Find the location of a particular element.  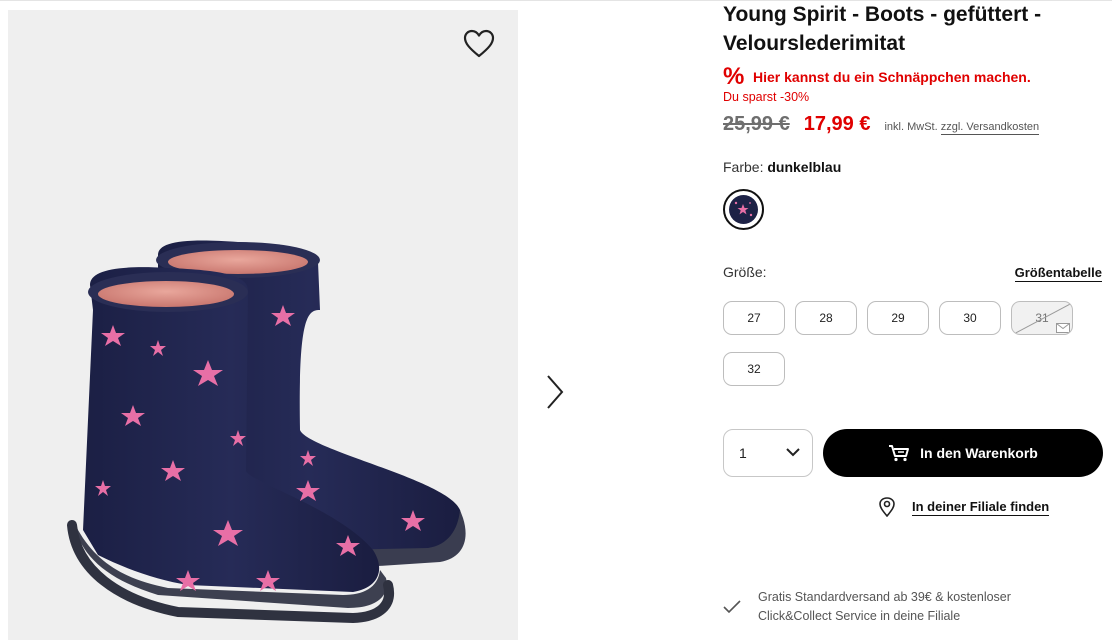

size-option-30: 30 is located at coordinates (970, 318).